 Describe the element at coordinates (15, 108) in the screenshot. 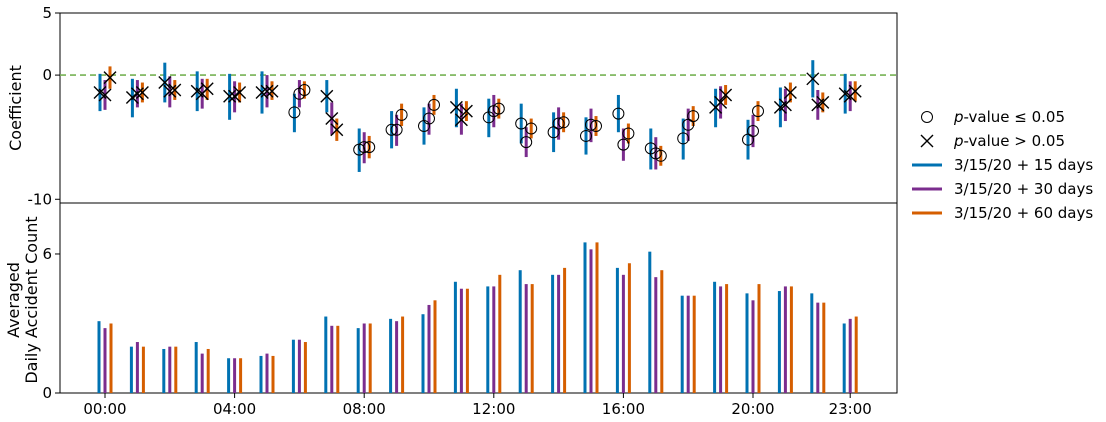

I see `coefficient-y-label: Coefficient` at that location.